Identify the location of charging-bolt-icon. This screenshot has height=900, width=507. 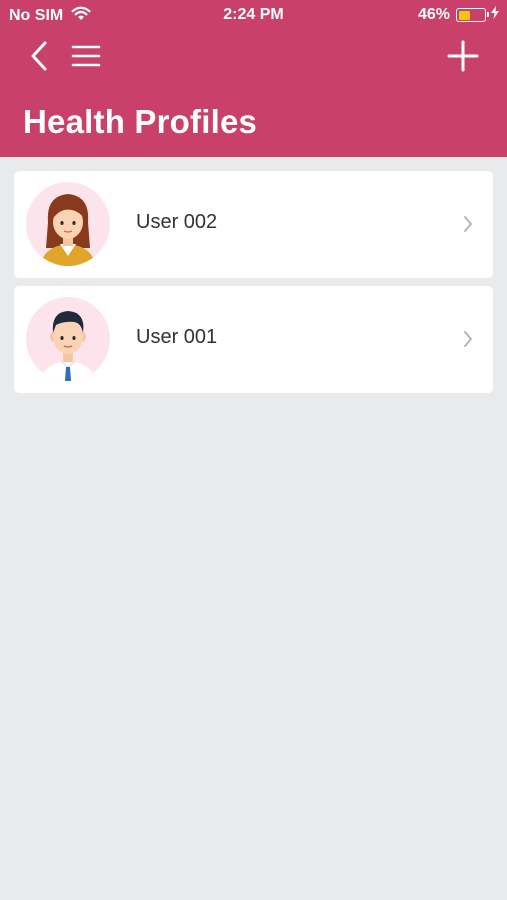
(495, 15).